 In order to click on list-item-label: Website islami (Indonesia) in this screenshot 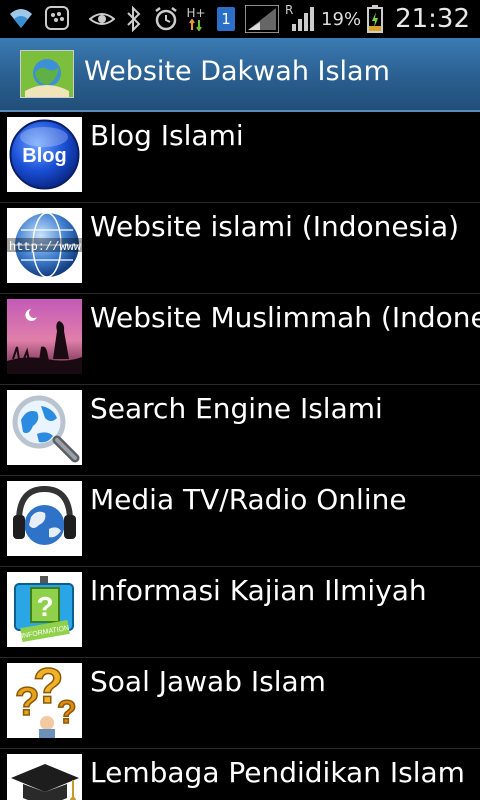, I will do `click(275, 226)`.